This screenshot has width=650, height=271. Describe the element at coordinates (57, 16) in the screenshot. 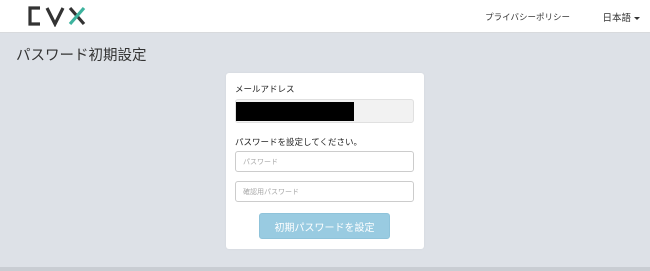

I see `cvx-logo` at that location.